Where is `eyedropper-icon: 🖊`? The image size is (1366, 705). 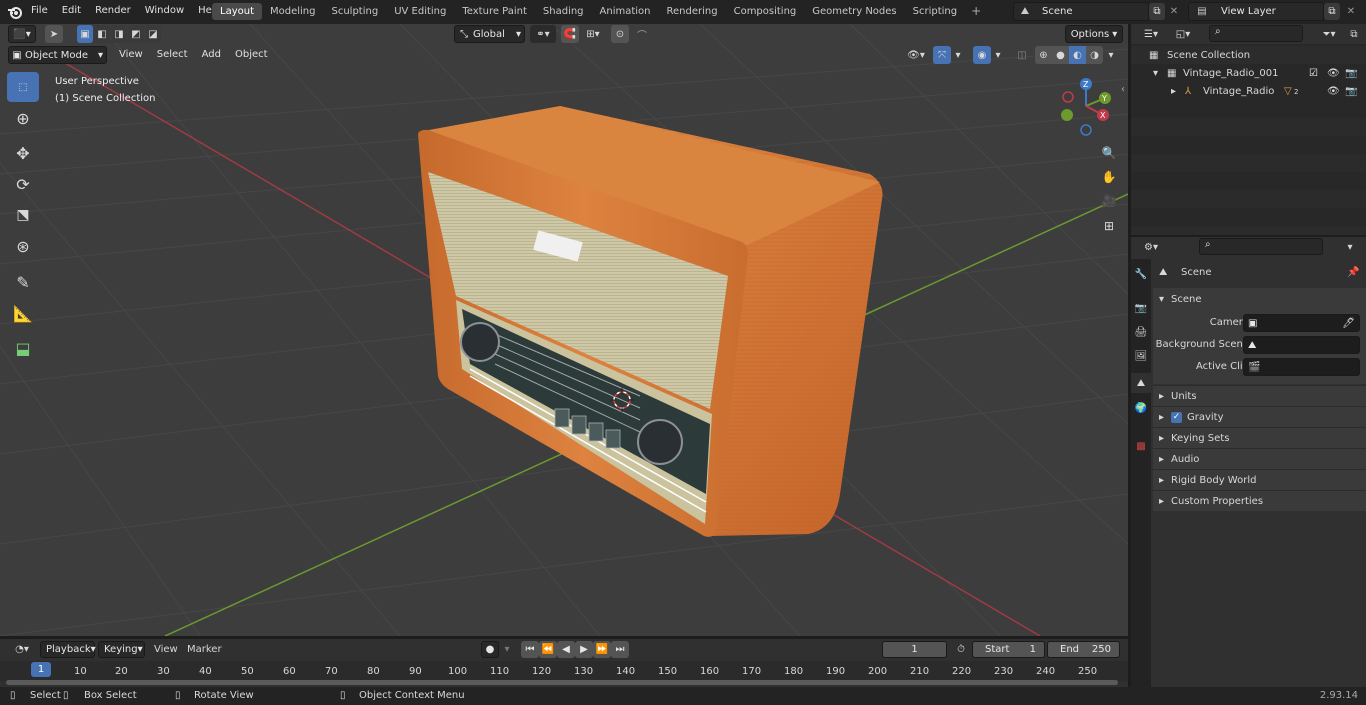 eyedropper-icon: 🖊 is located at coordinates (1350, 323).